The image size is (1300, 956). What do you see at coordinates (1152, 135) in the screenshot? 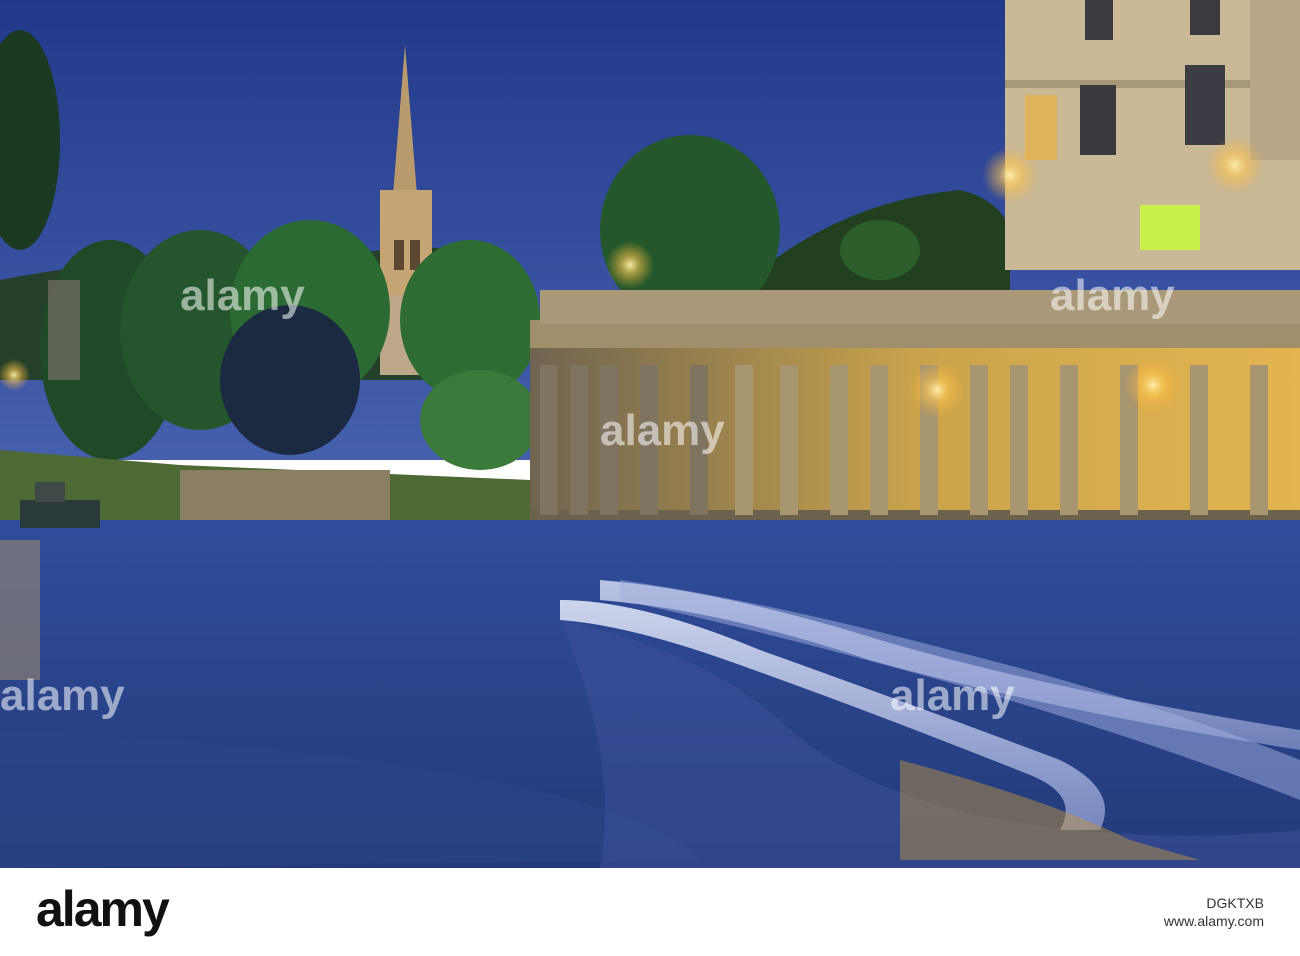
I see `hotel-building` at bounding box center [1152, 135].